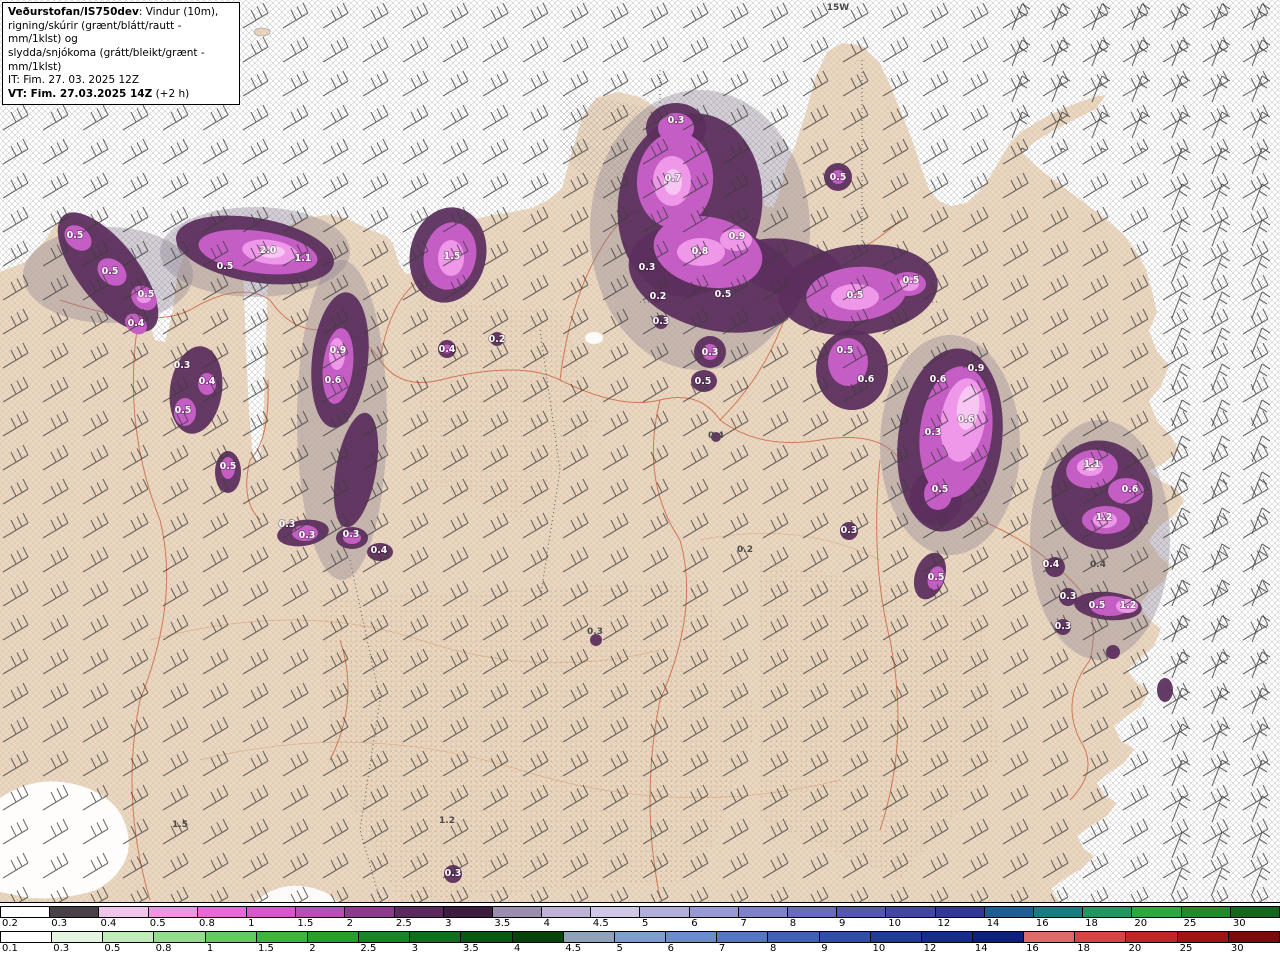 This screenshot has height=958, width=1280. What do you see at coordinates (338, 350) in the screenshot?
I see `precip-value-label: 0.9` at bounding box center [338, 350].